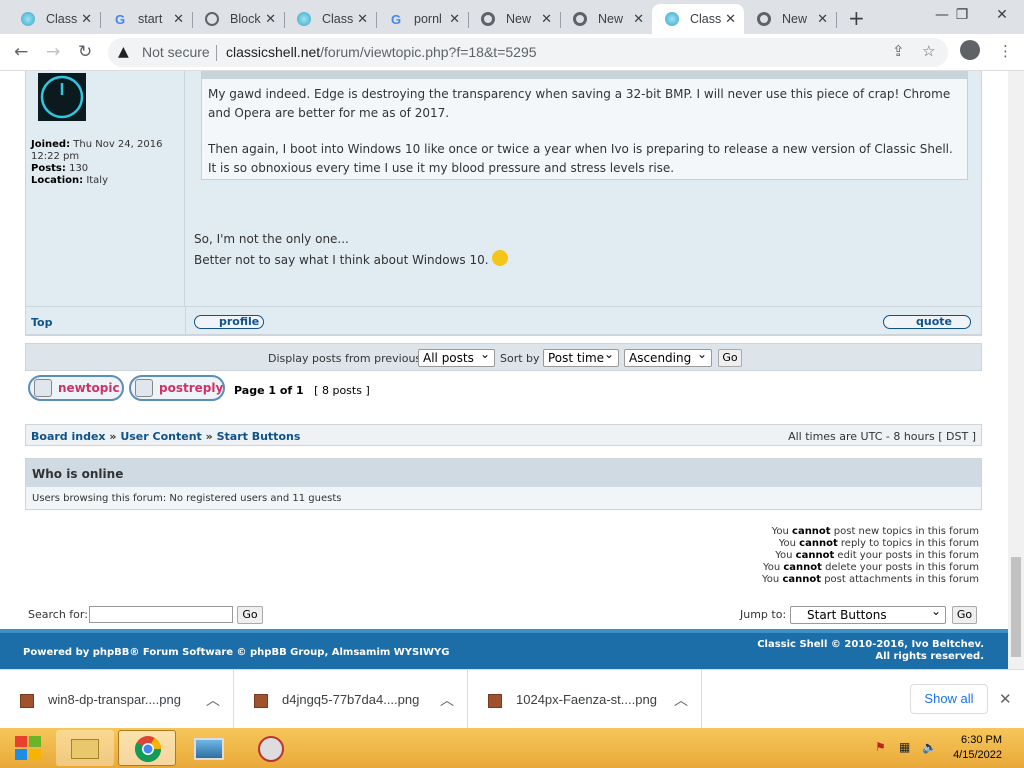 The width and height of the screenshot is (1024, 768). What do you see at coordinates (177, 388) in the screenshot?
I see `post-reply-button: postreply` at bounding box center [177, 388].